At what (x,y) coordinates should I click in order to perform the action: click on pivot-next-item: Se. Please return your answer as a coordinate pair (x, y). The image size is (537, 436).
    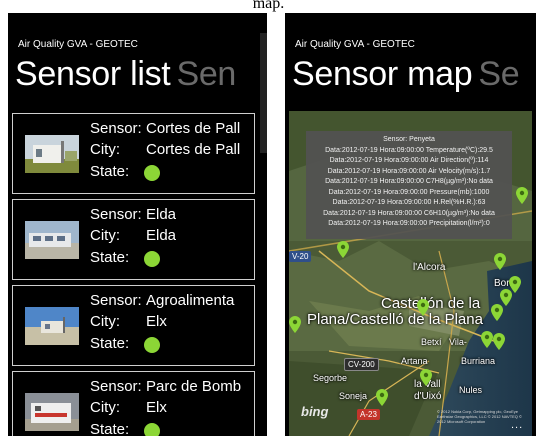
    Looking at the image, I should click on (498, 74).